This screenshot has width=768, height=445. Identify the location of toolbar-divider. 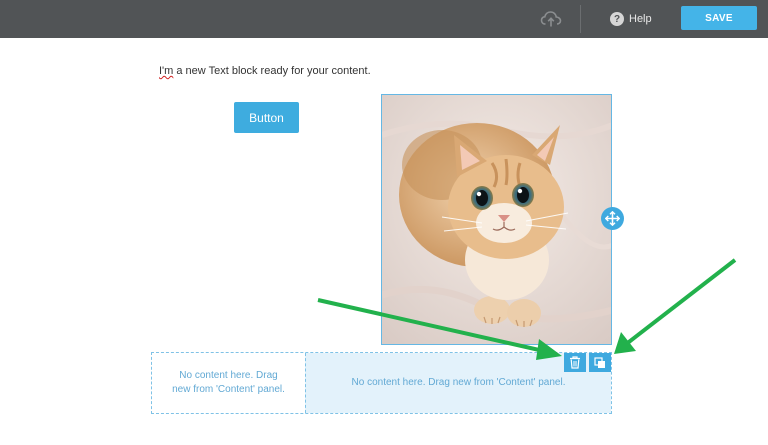
(580, 19).